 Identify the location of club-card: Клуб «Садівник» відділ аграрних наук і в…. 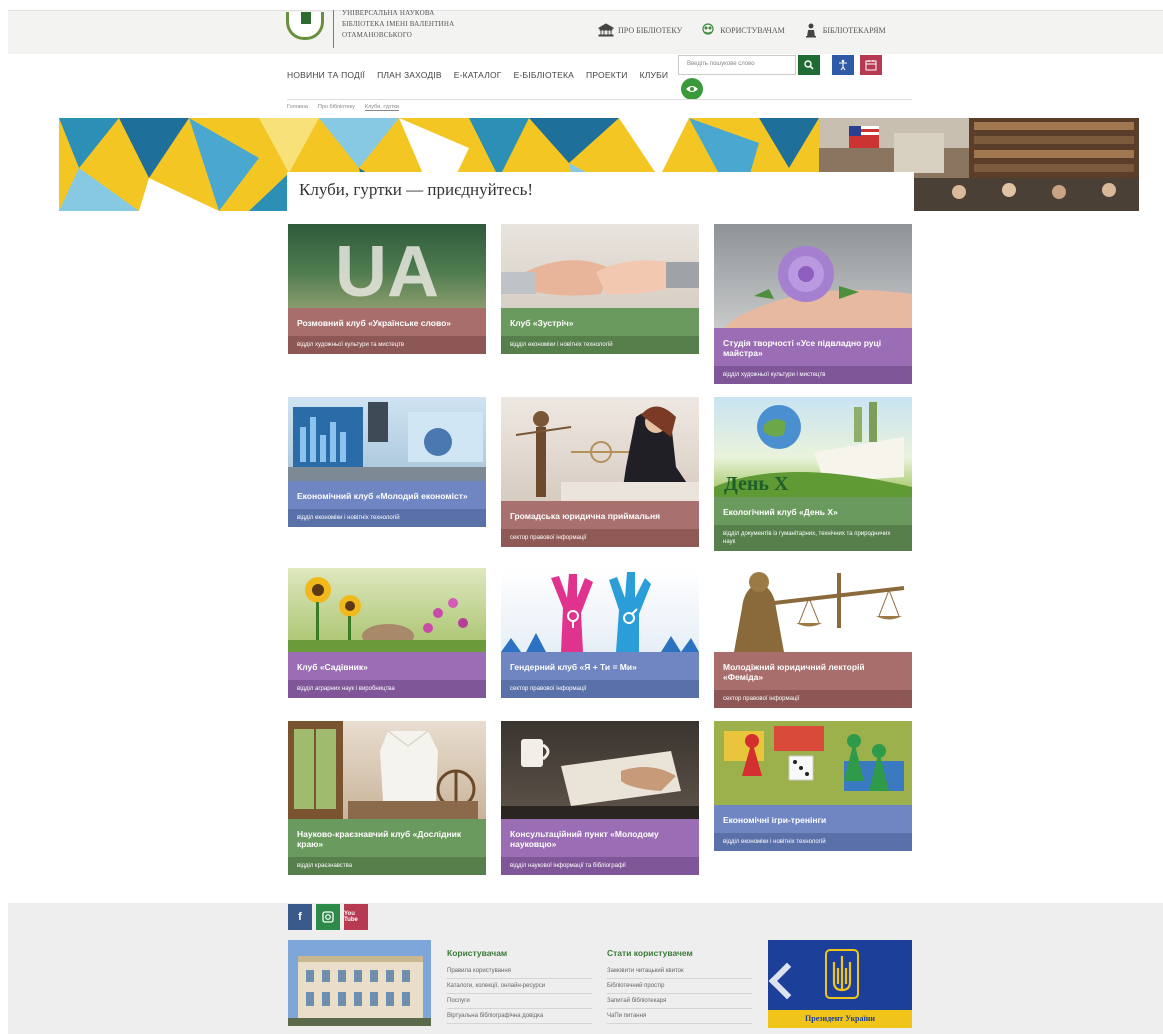
(387, 633).